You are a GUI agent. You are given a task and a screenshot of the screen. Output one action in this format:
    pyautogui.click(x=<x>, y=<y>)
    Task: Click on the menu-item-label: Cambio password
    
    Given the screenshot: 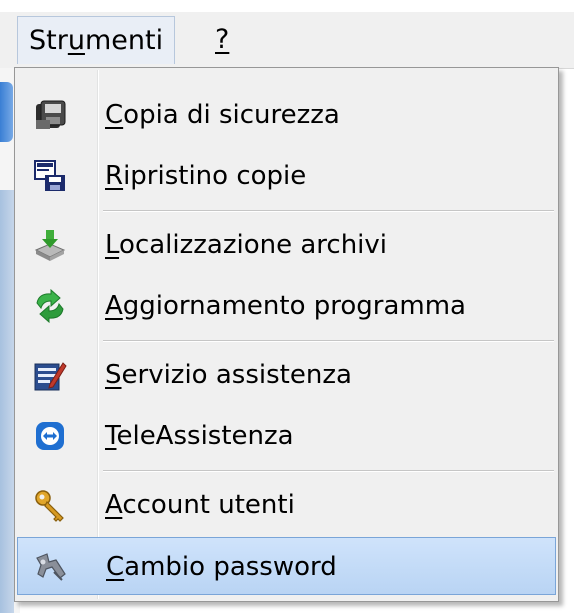 What is the action you would take?
    pyautogui.click(x=221, y=567)
    